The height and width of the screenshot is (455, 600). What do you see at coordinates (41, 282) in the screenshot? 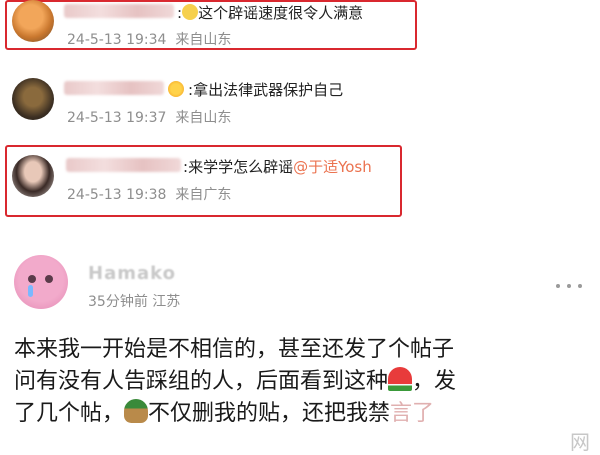
I see `post-avatar` at bounding box center [41, 282].